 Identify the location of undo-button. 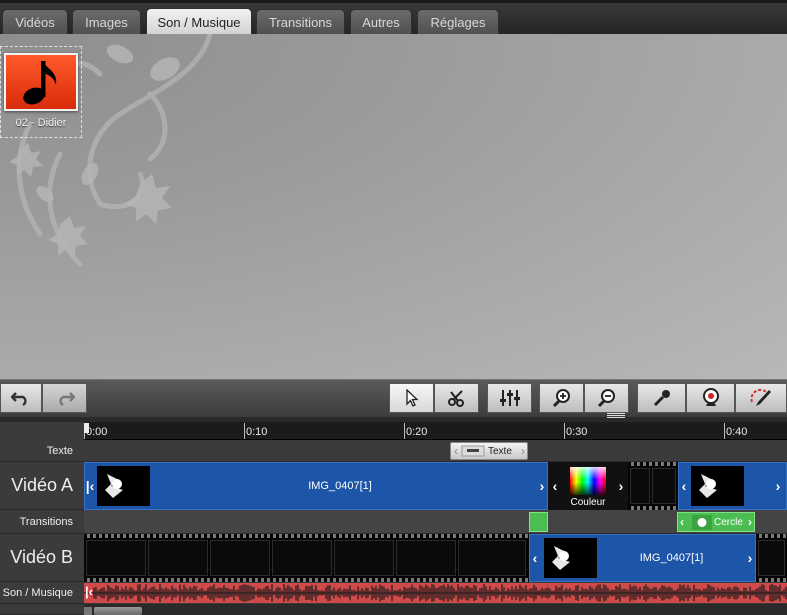
(21, 398).